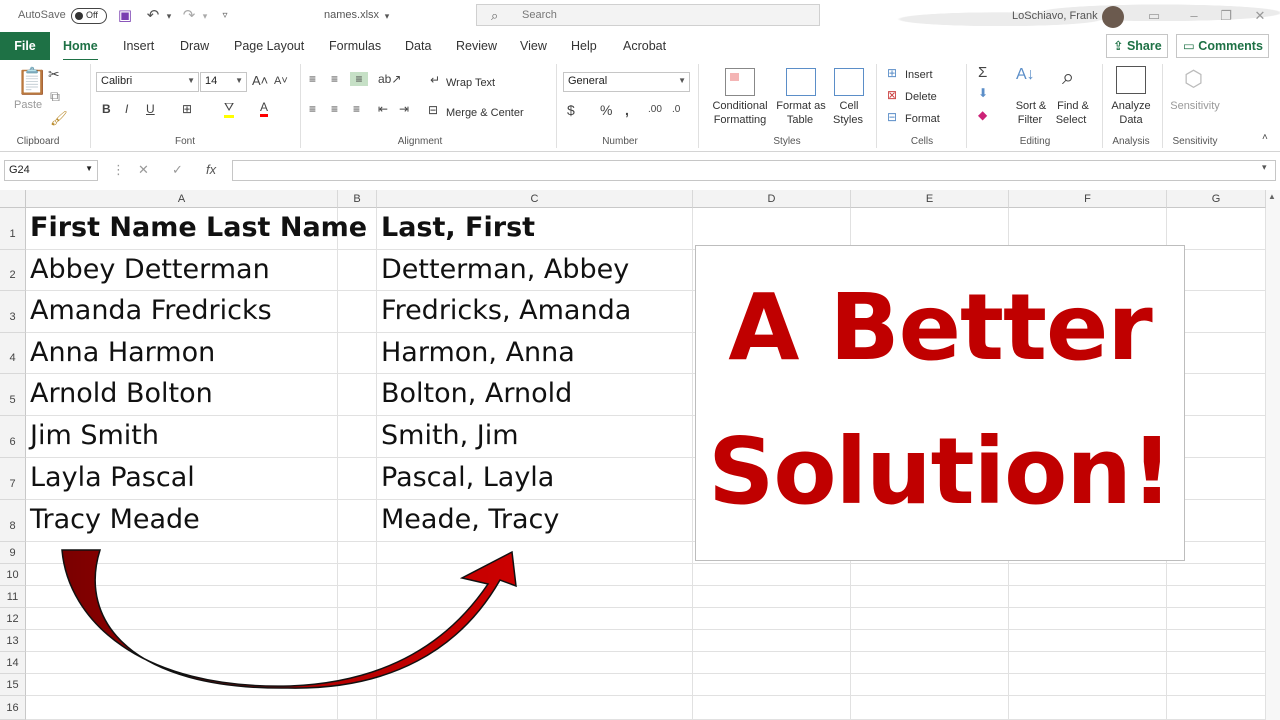 This screenshot has height=720, width=1280. I want to click on curved-arrow, so click(289, 619).